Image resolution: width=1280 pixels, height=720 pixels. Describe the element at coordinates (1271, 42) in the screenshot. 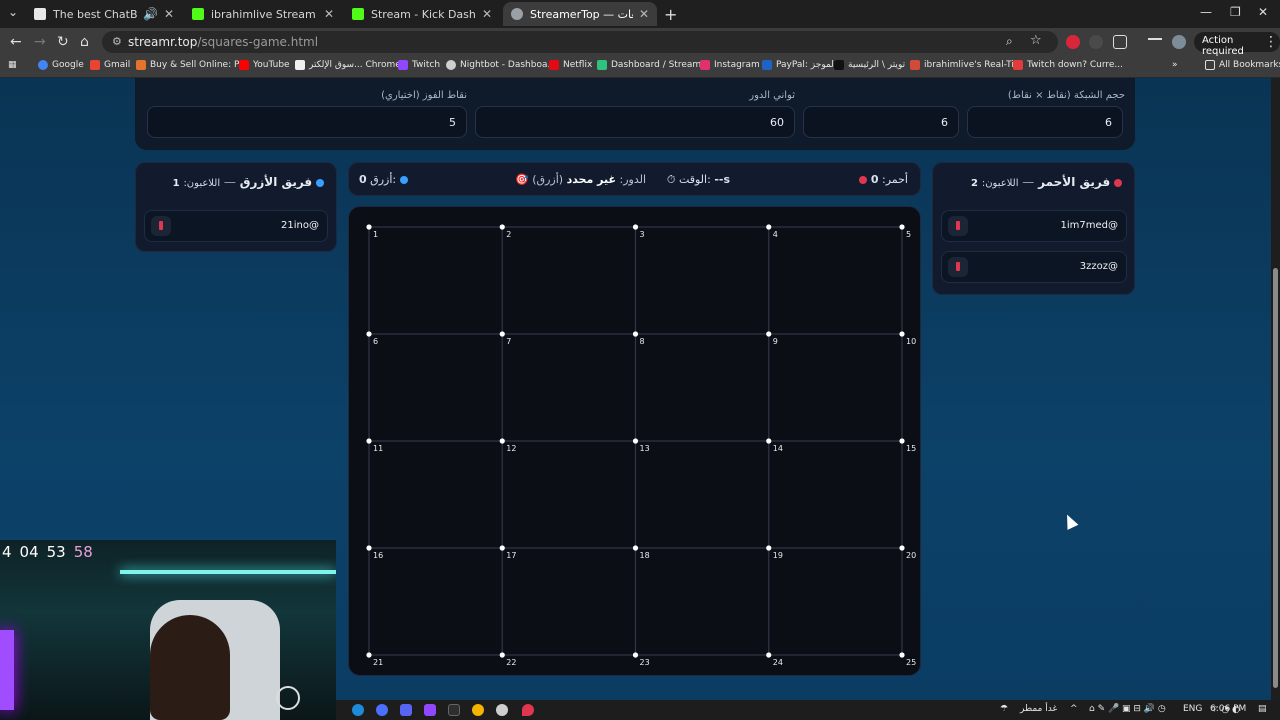

I see `menu-icon: ⋮` at that location.